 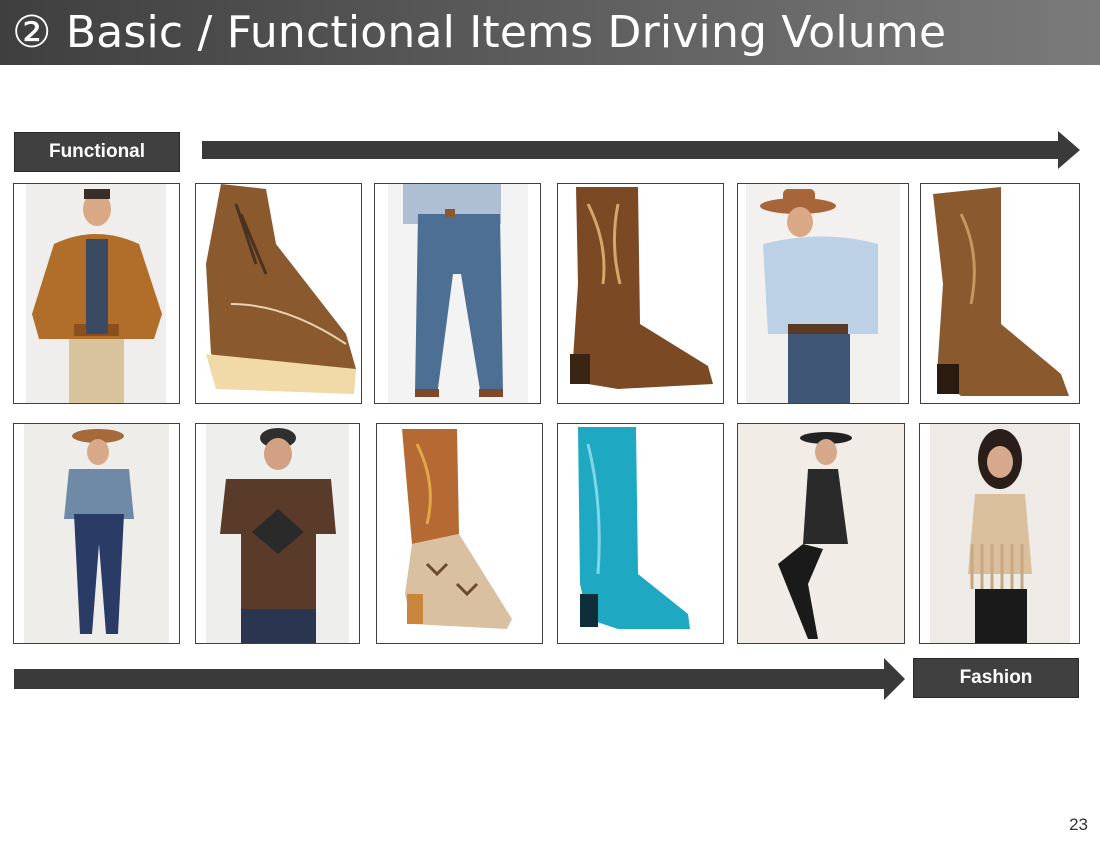 What do you see at coordinates (278, 293) in the screenshot?
I see `work-boot-photo` at bounding box center [278, 293].